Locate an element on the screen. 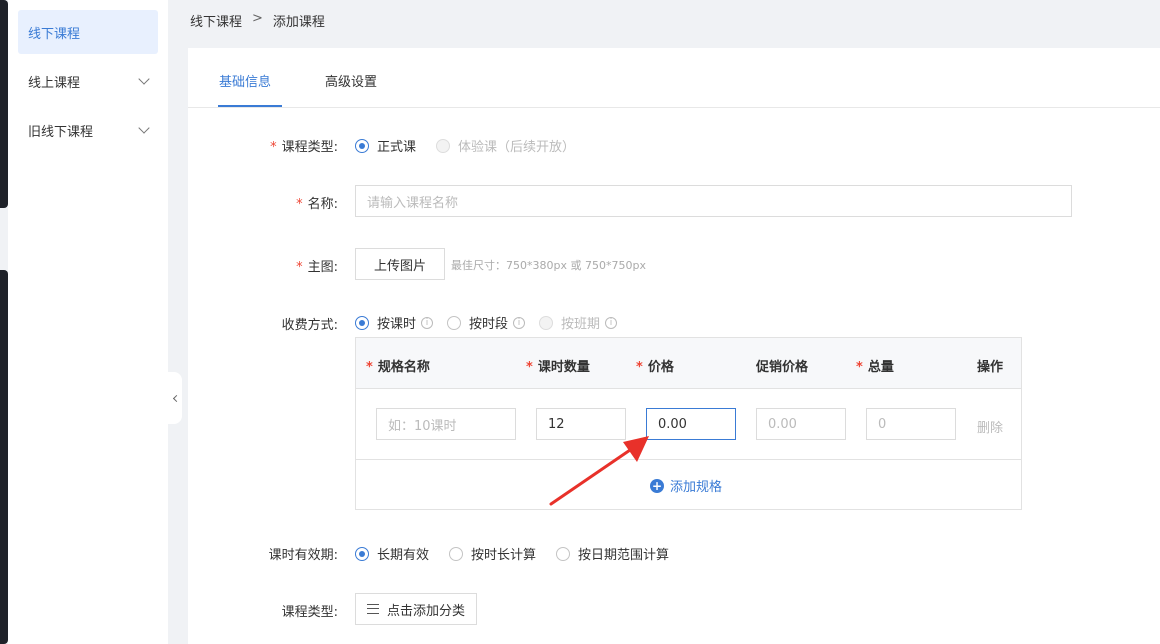 Image resolution: width=1160 pixels, height=644 pixels. main-image-label: * 主图: is located at coordinates (317, 267).